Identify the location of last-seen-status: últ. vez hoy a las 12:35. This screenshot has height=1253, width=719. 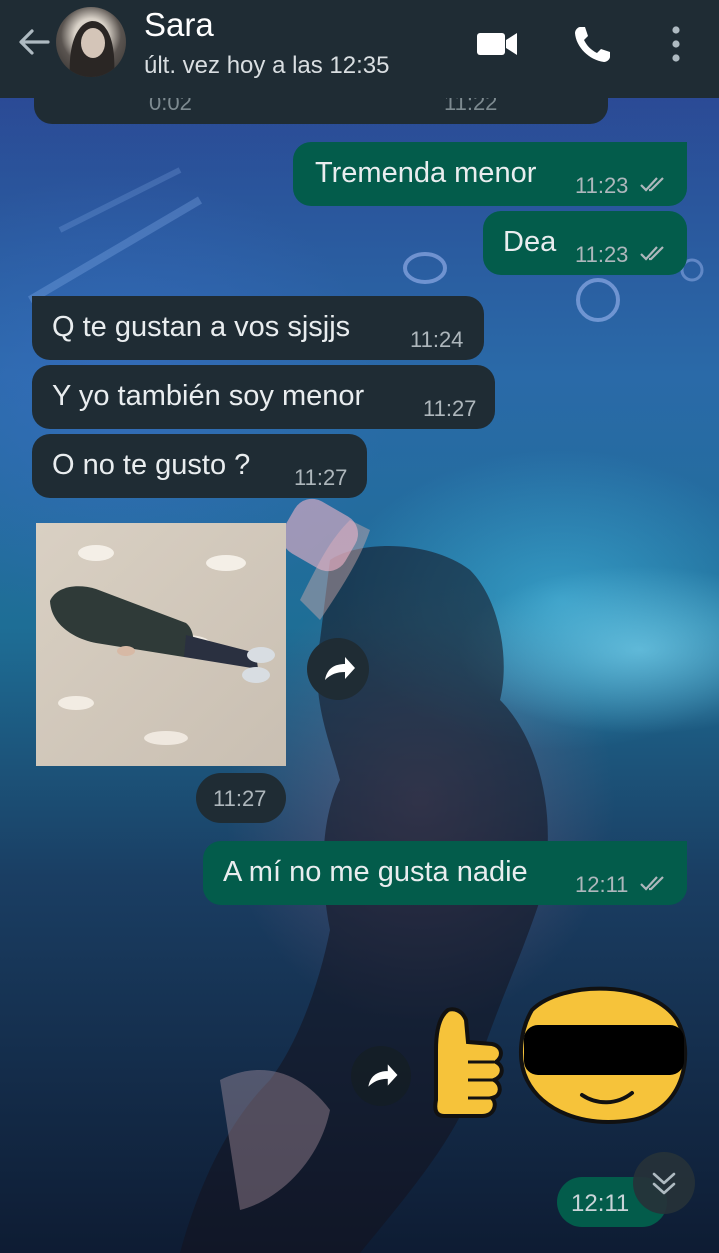
(267, 65).